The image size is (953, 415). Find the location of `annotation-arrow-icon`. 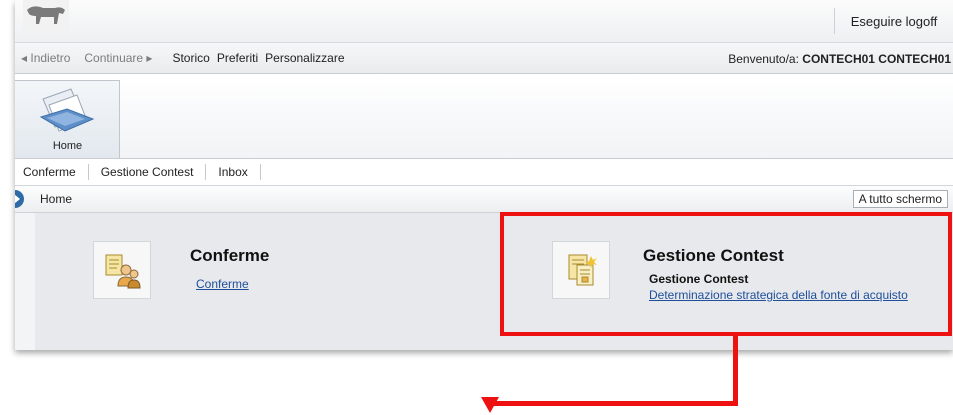

annotation-arrow-icon is located at coordinates (490, 405).